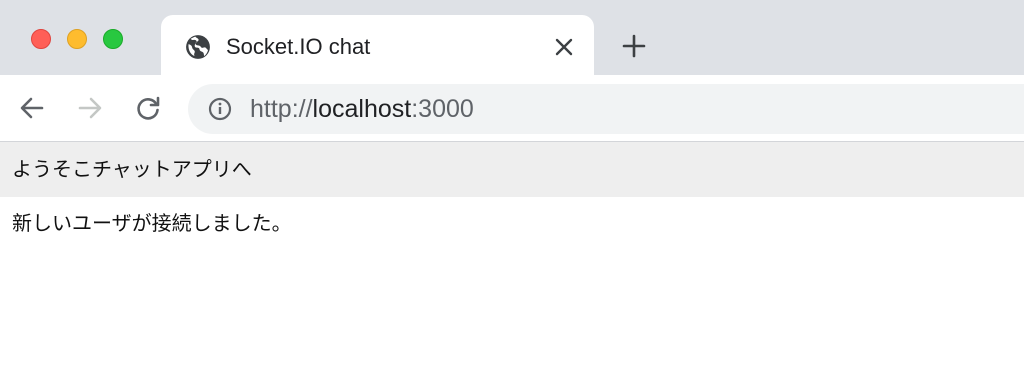 The image size is (1024, 367). I want to click on tab-title: Socket.IO chat, so click(298, 46).